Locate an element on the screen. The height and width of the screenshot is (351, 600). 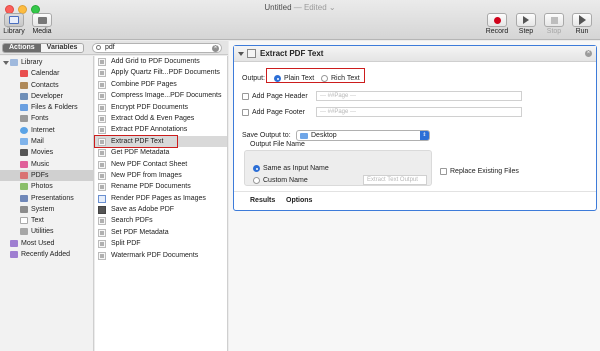
library-segmented-control: Actions Variables is located at coordinates (43, 48).